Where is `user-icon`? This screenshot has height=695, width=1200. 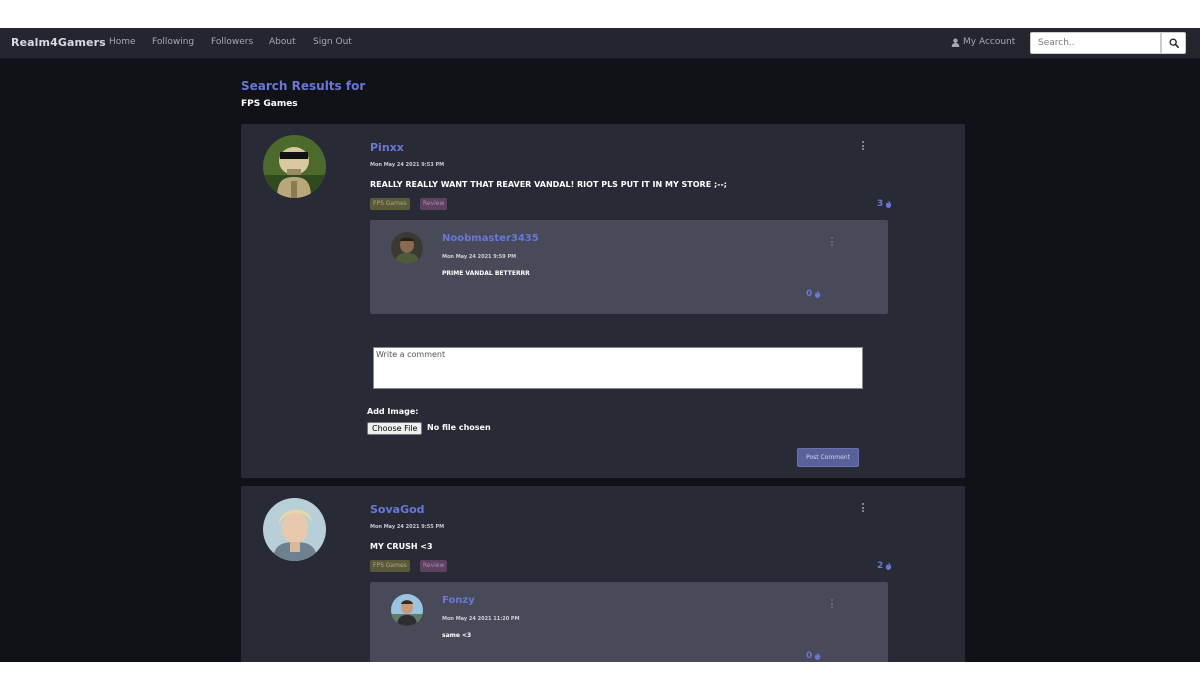
user-icon is located at coordinates (955, 42).